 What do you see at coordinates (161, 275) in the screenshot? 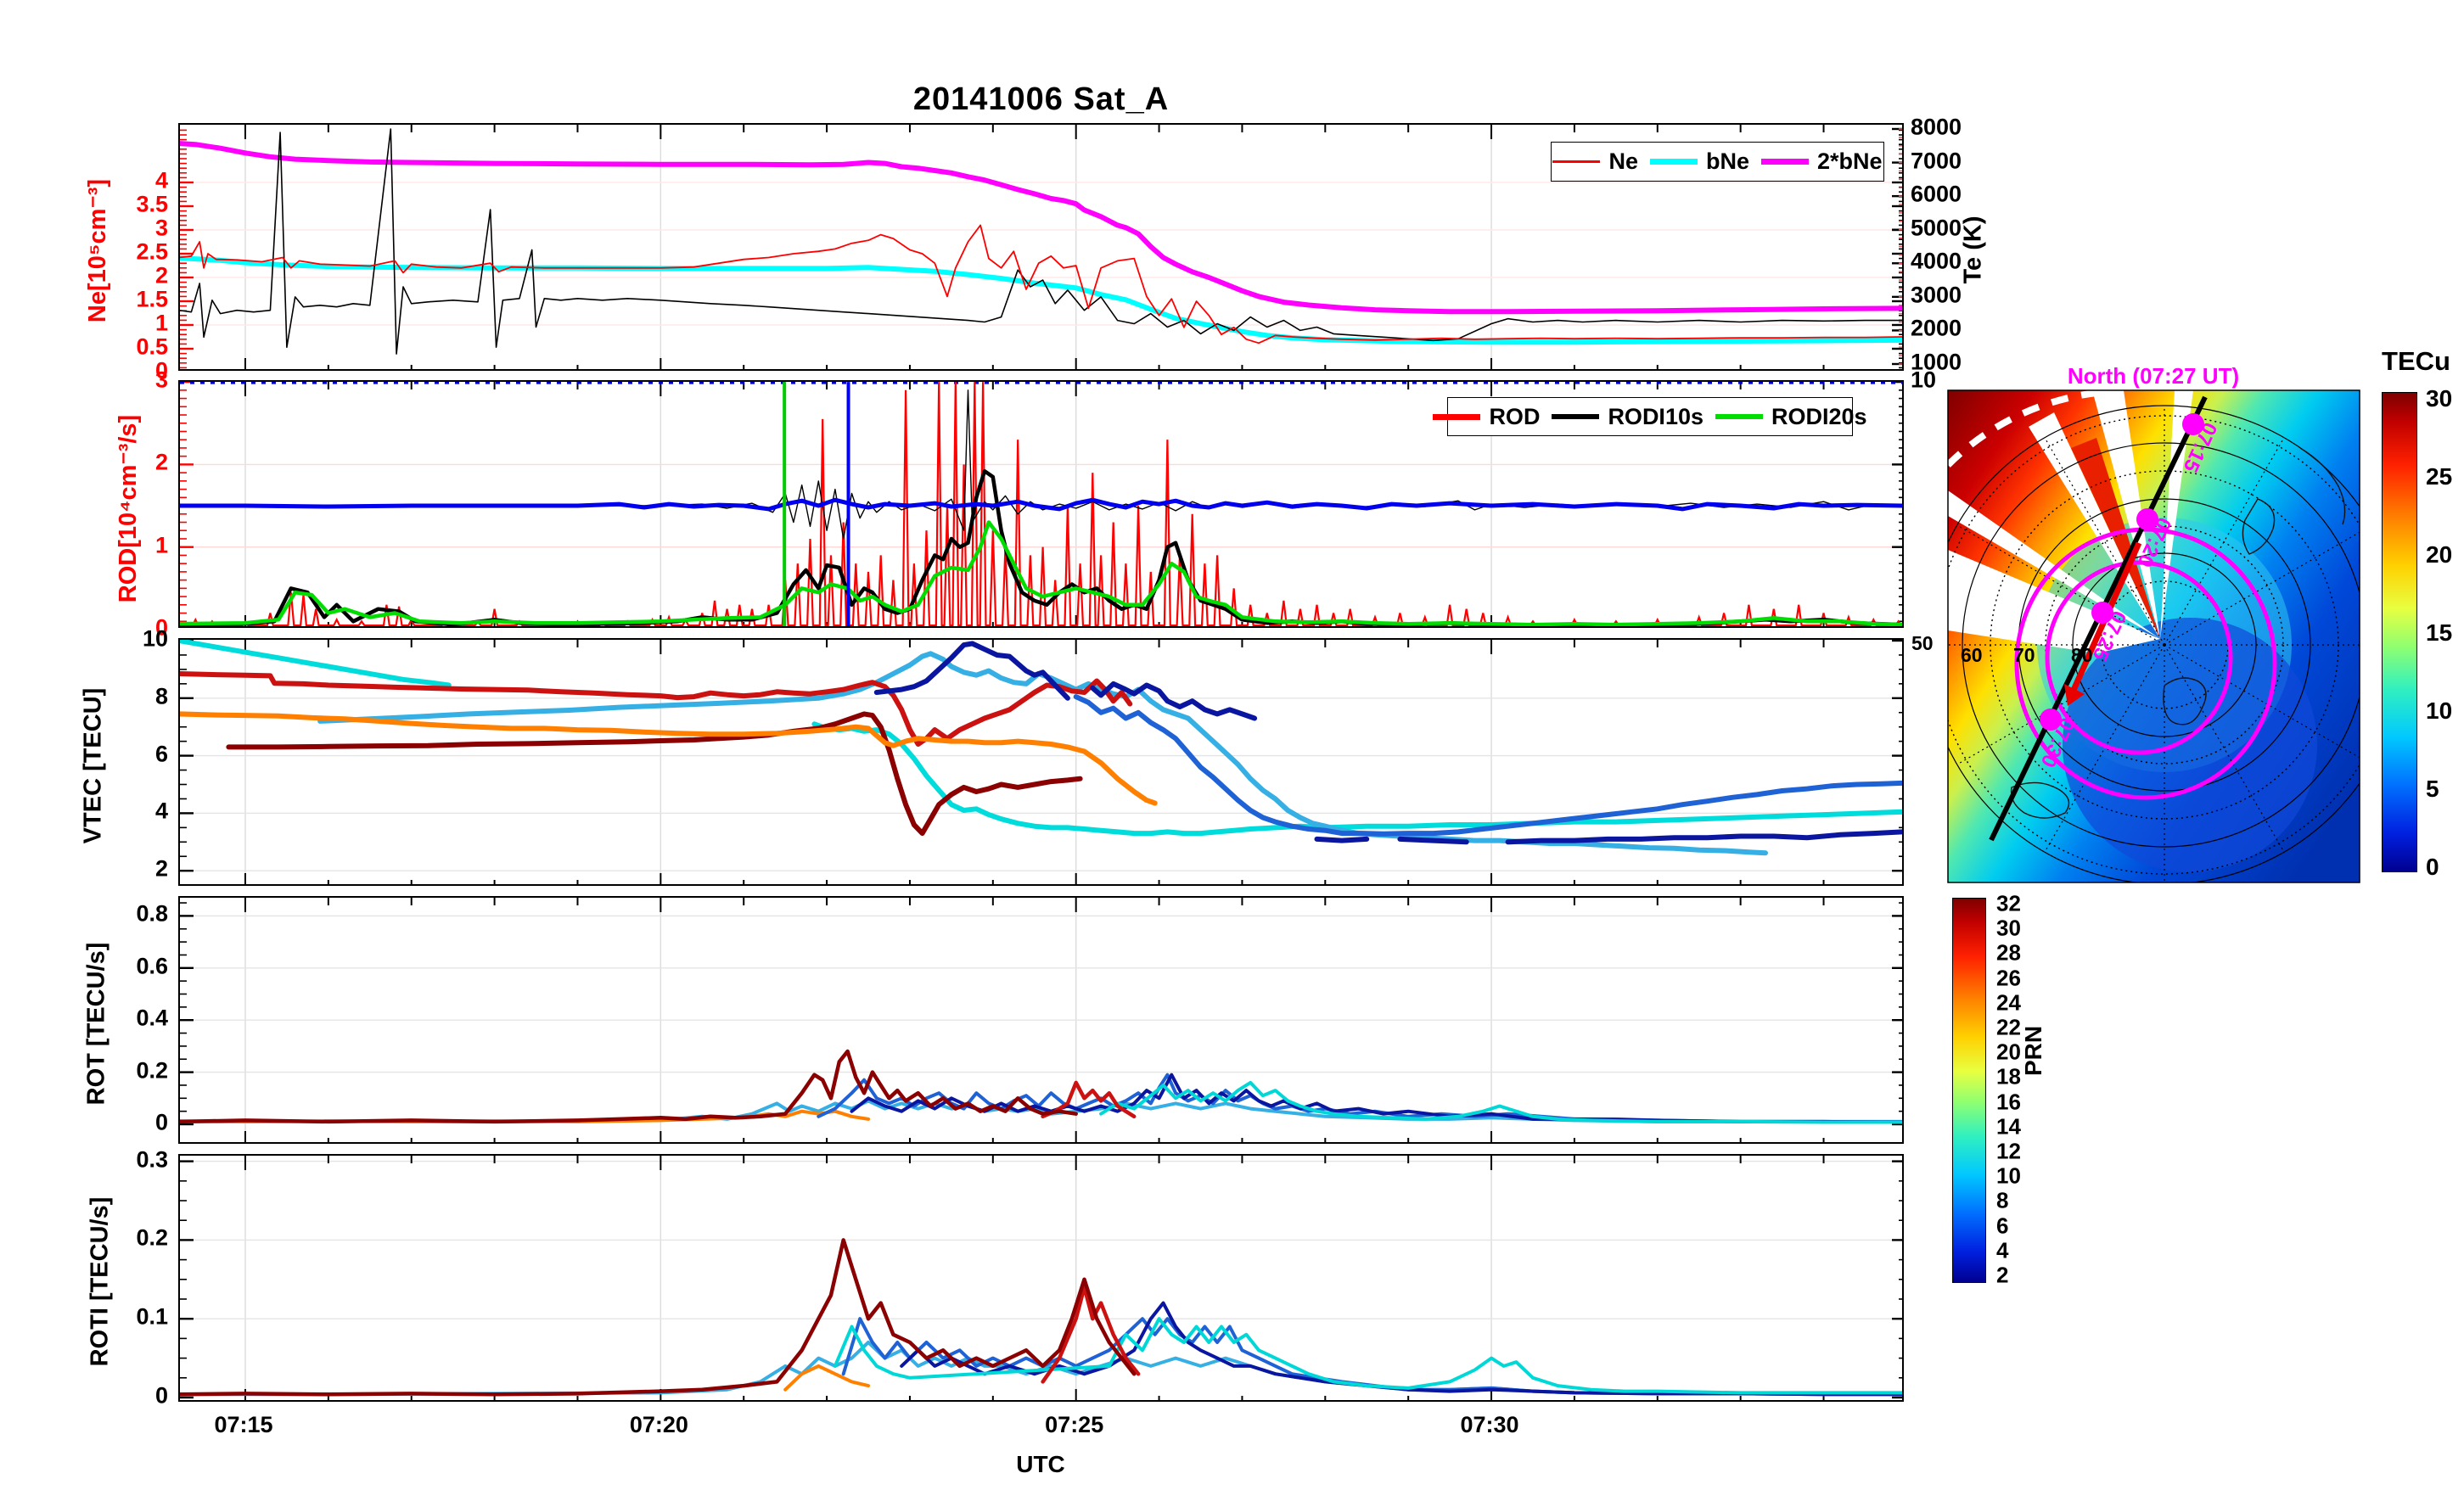
I see `ne-ytick: 2` at bounding box center [161, 275].